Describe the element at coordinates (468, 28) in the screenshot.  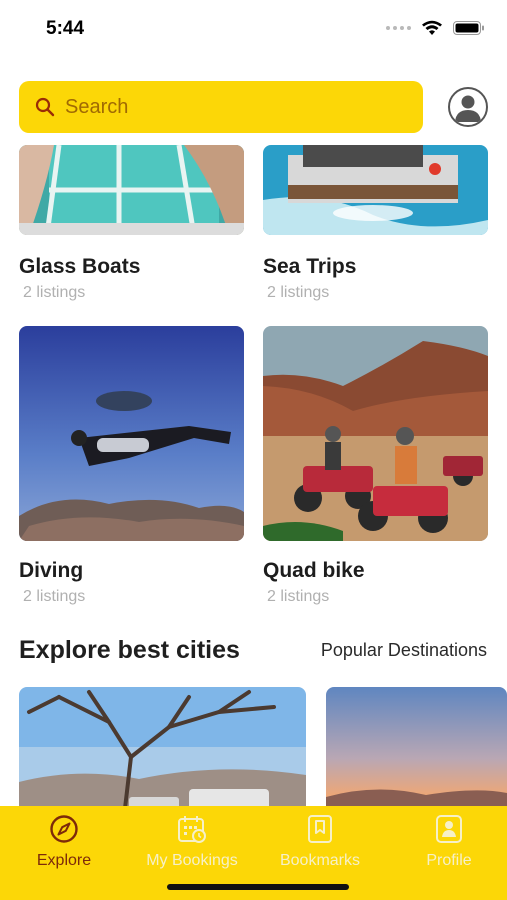
I see `battery-icon` at that location.